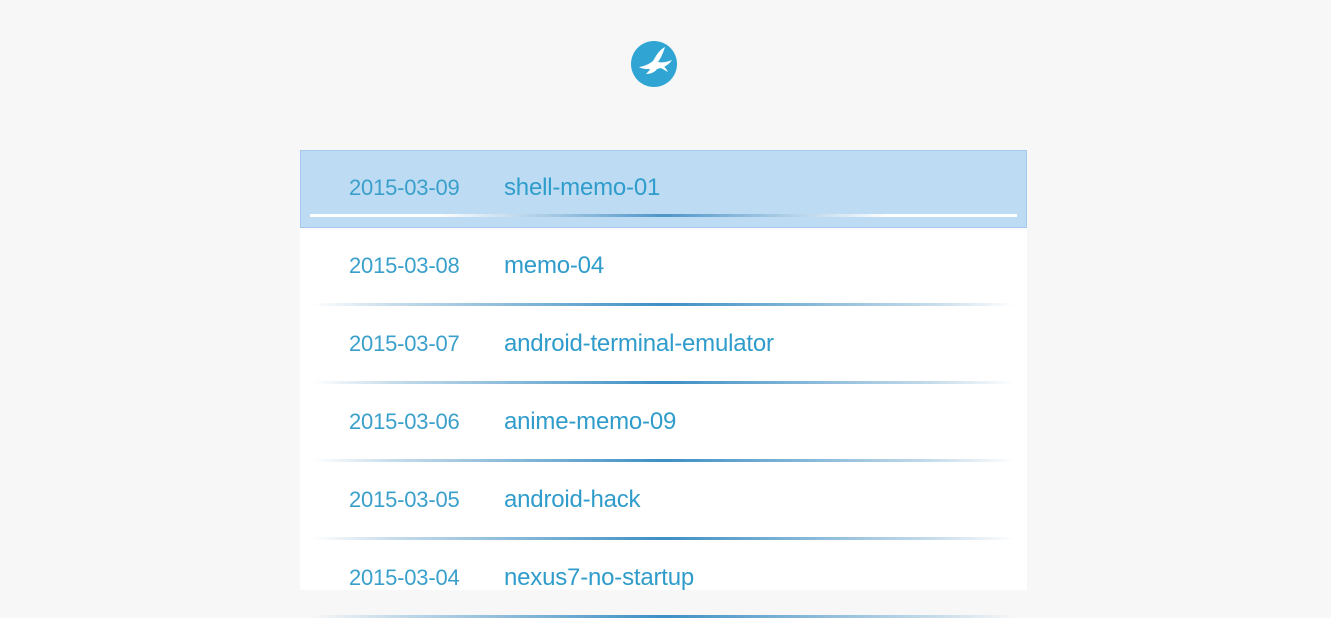 This screenshot has width=1331, height=618. Describe the element at coordinates (404, 421) in the screenshot. I see `post-date: 2015-03-06` at that location.